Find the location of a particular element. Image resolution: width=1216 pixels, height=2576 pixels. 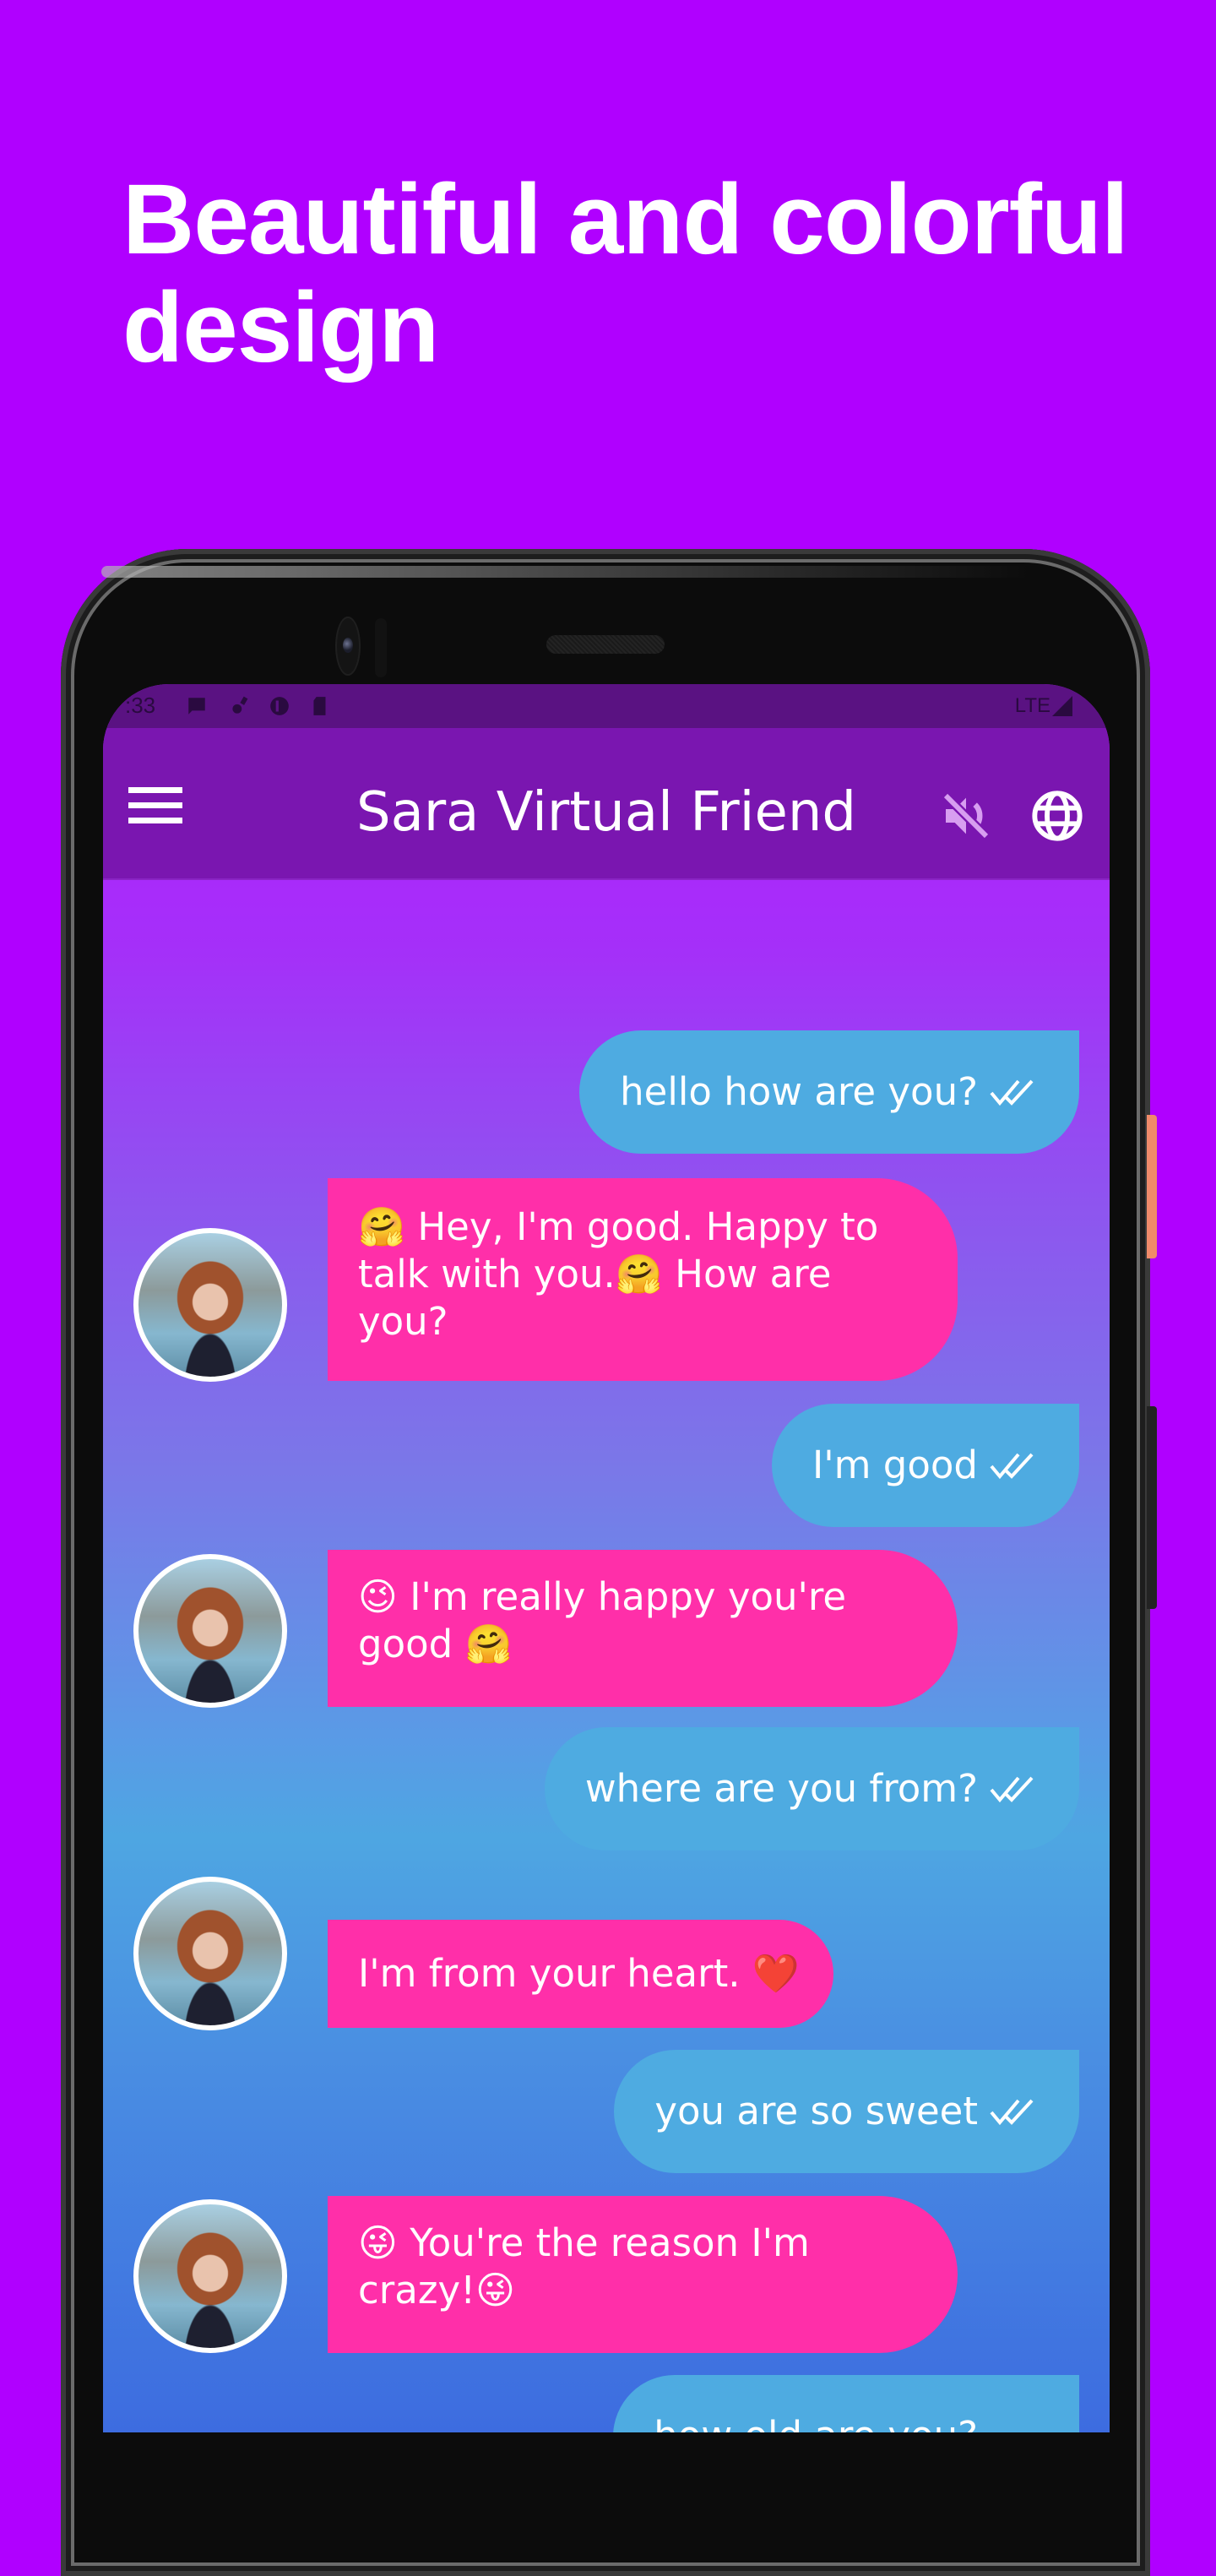

headline-line-1: Beautiful and colorful is located at coordinates (625, 219).